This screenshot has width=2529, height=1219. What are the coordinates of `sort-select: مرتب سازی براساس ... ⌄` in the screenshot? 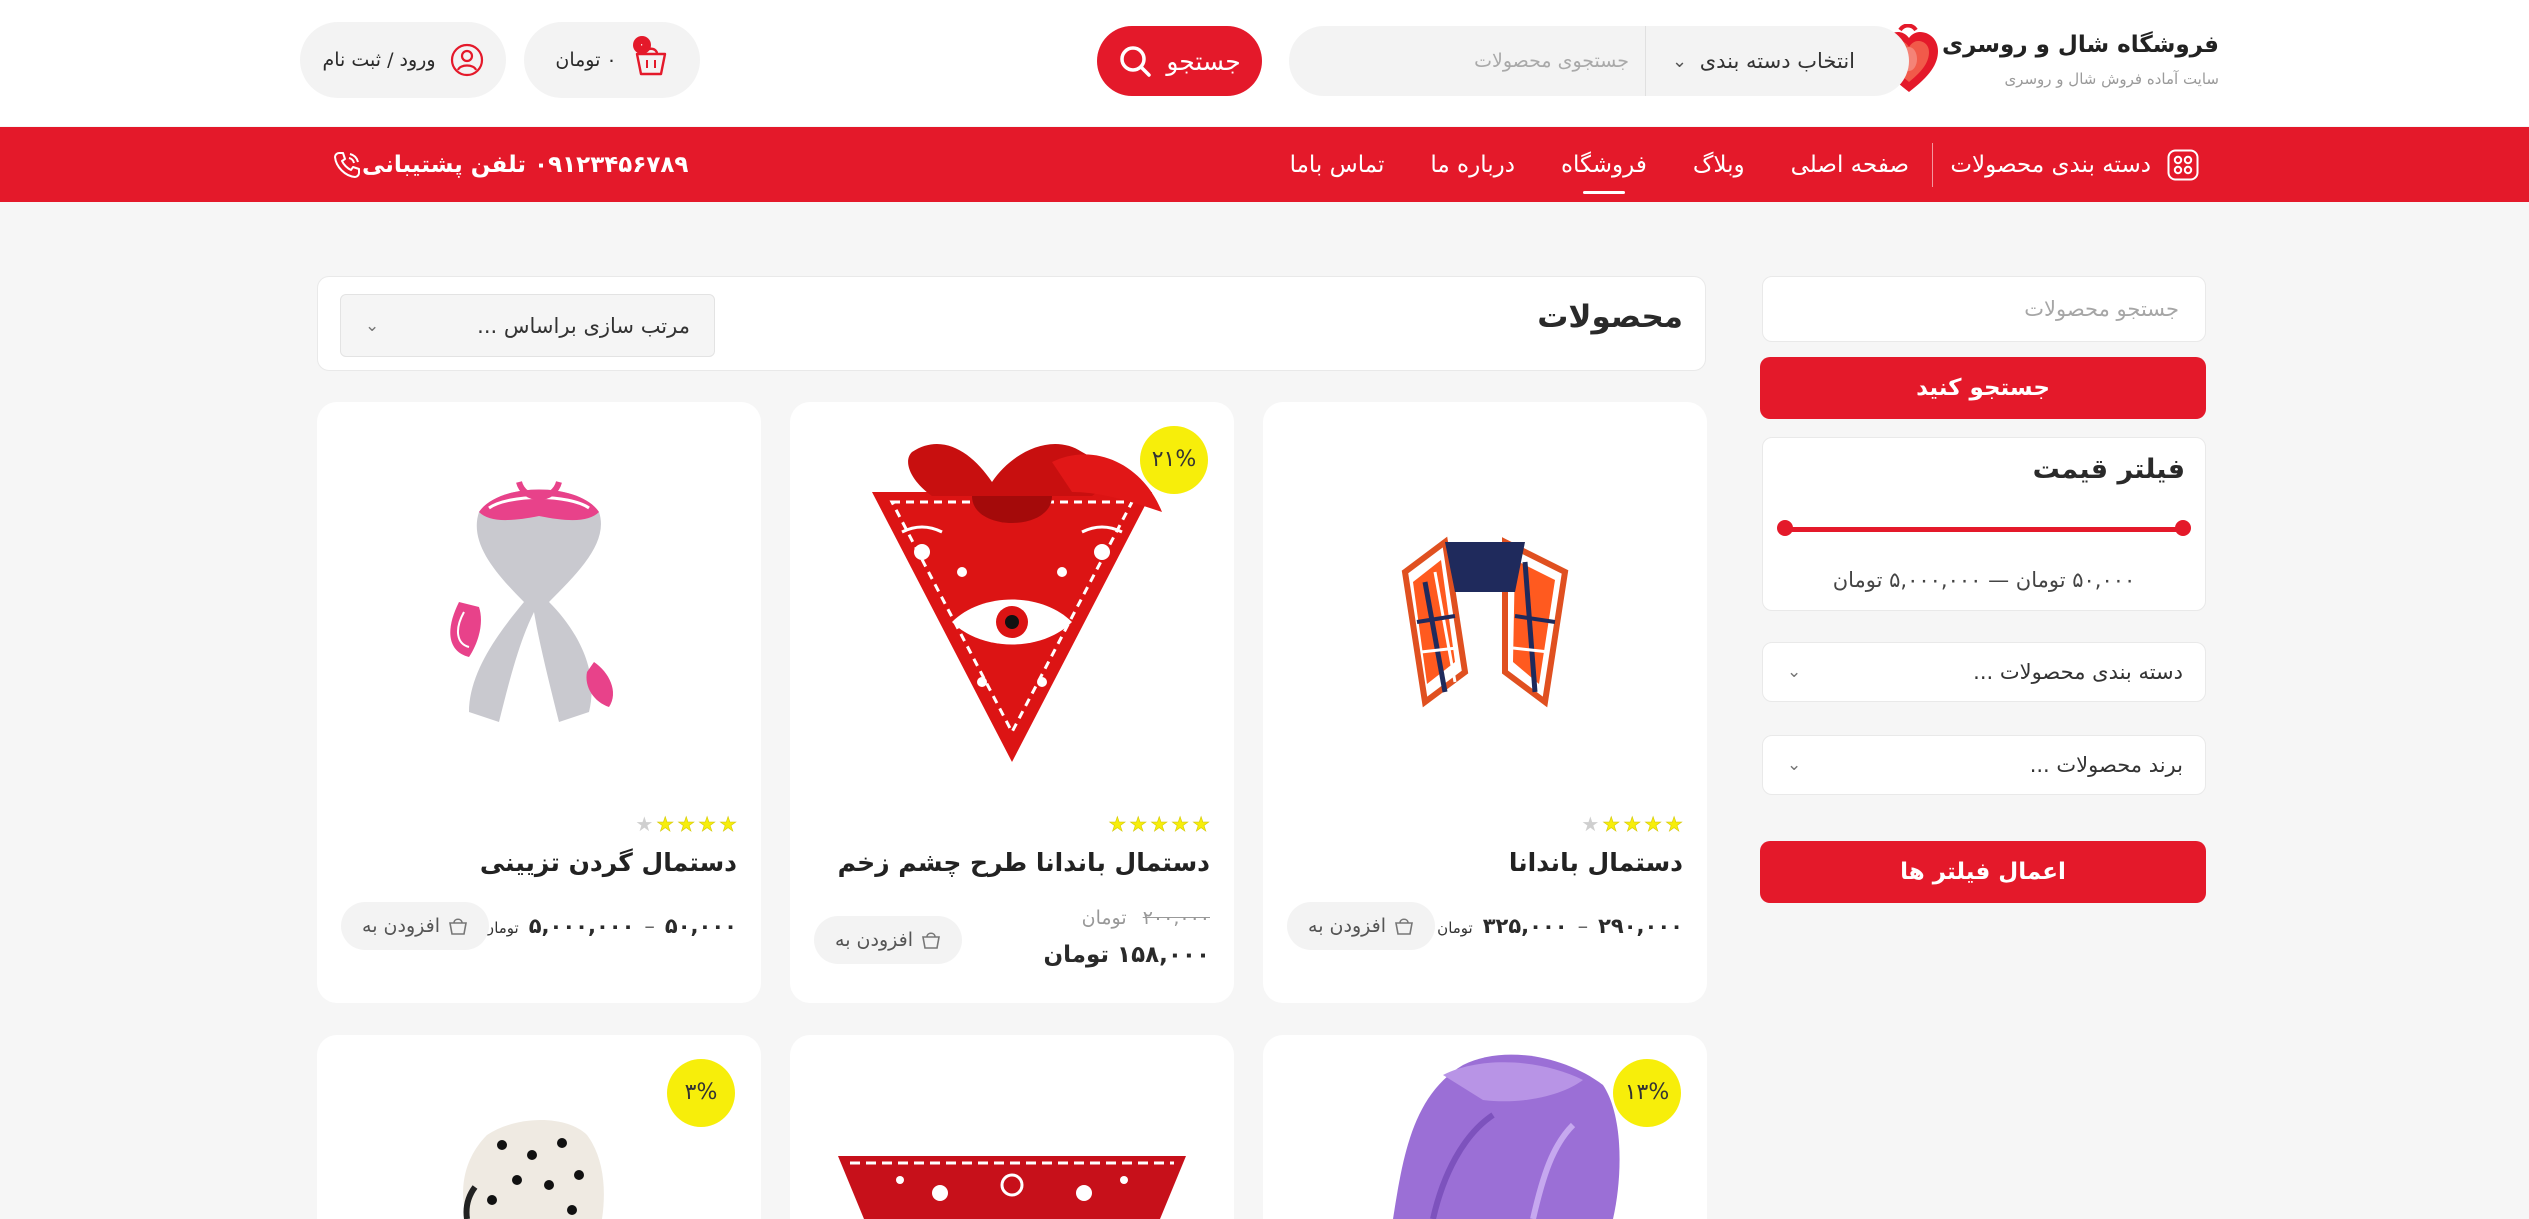 It's located at (527, 325).